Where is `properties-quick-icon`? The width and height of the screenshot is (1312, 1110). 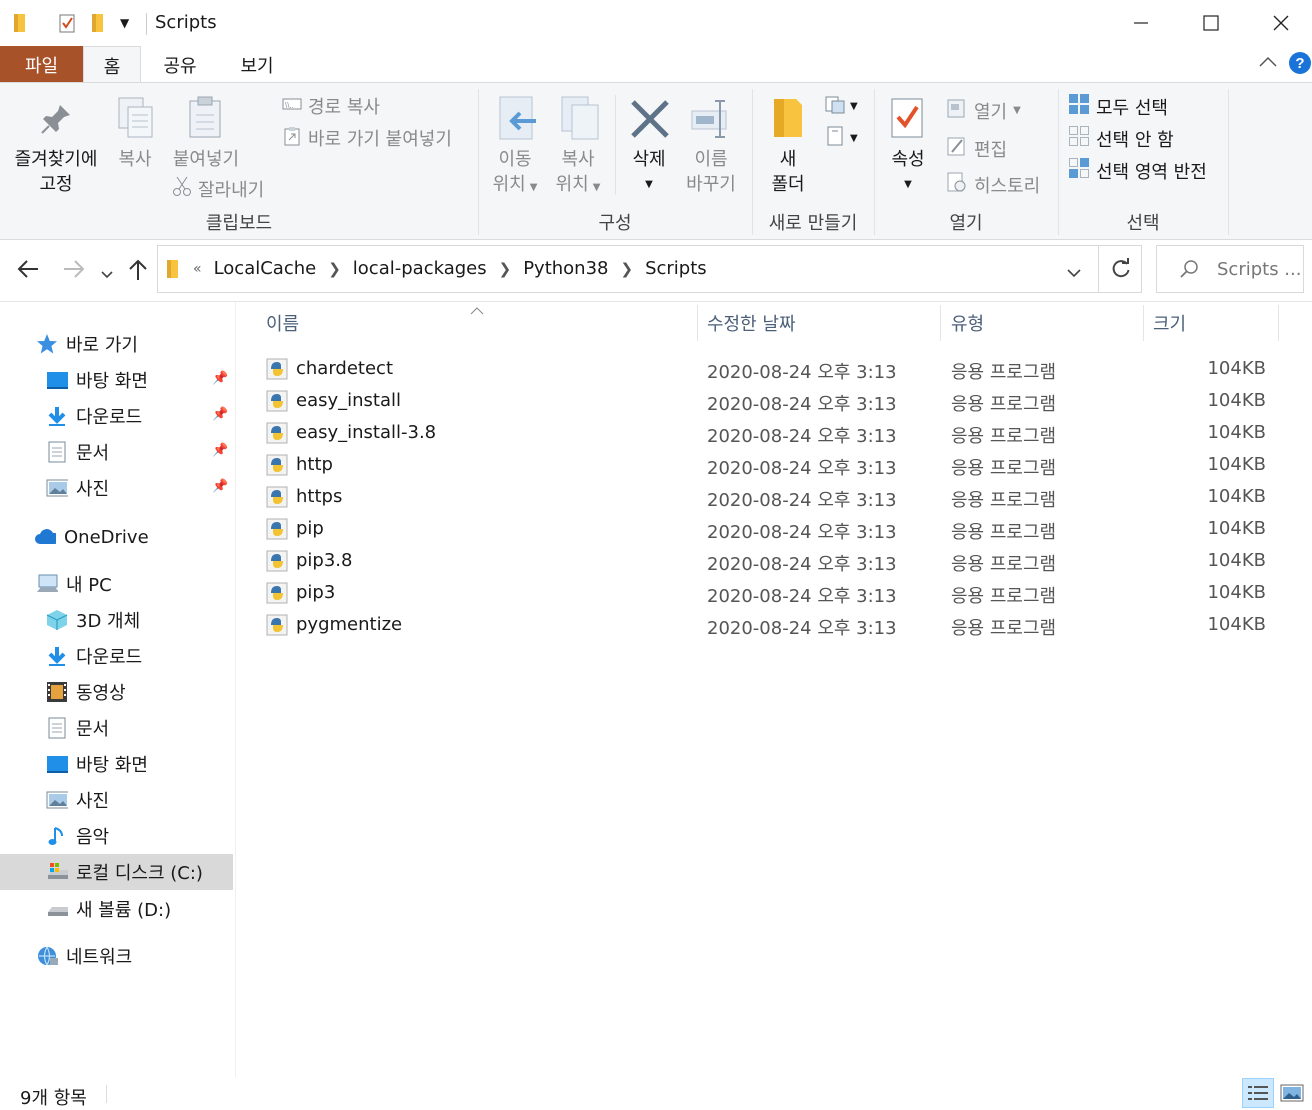
properties-quick-icon is located at coordinates (68, 25).